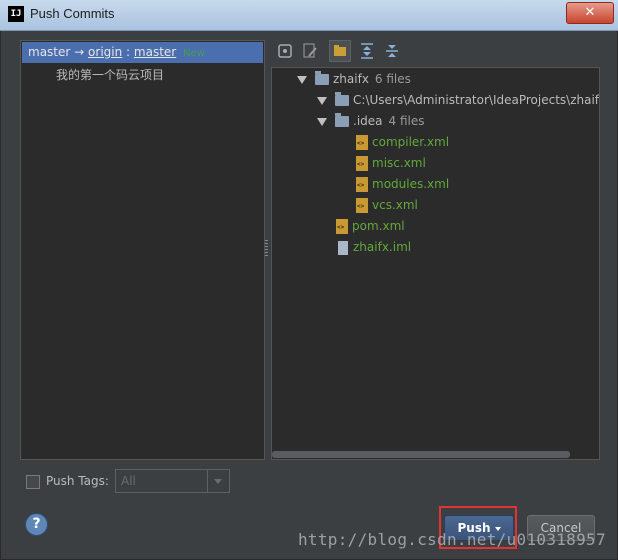 The width and height of the screenshot is (618, 560). What do you see at coordinates (378, 226) in the screenshot?
I see `file-name: pom.xml` at bounding box center [378, 226].